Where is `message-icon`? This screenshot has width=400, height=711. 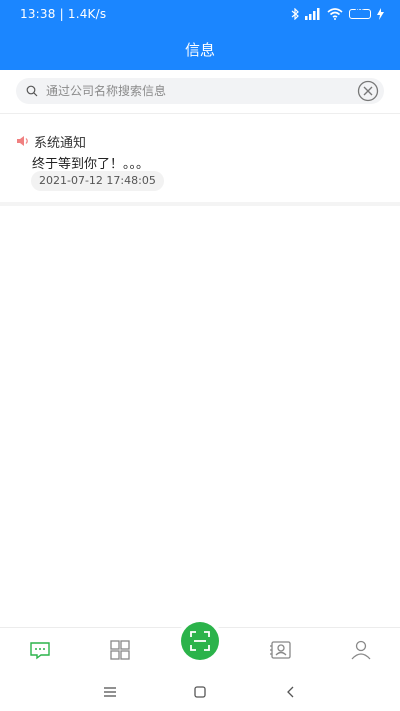 message-icon is located at coordinates (40, 651).